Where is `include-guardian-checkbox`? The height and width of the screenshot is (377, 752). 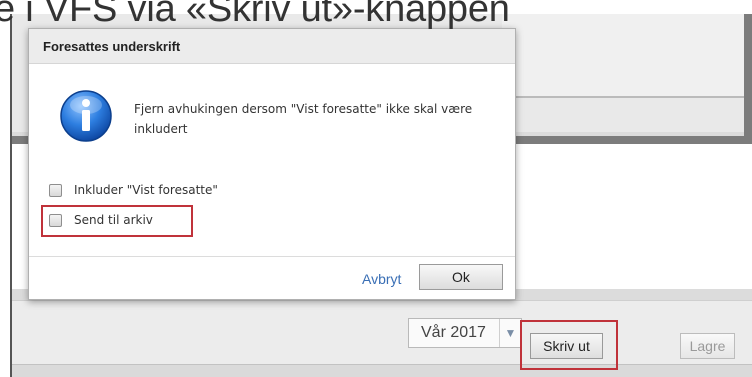 include-guardian-checkbox is located at coordinates (55, 190).